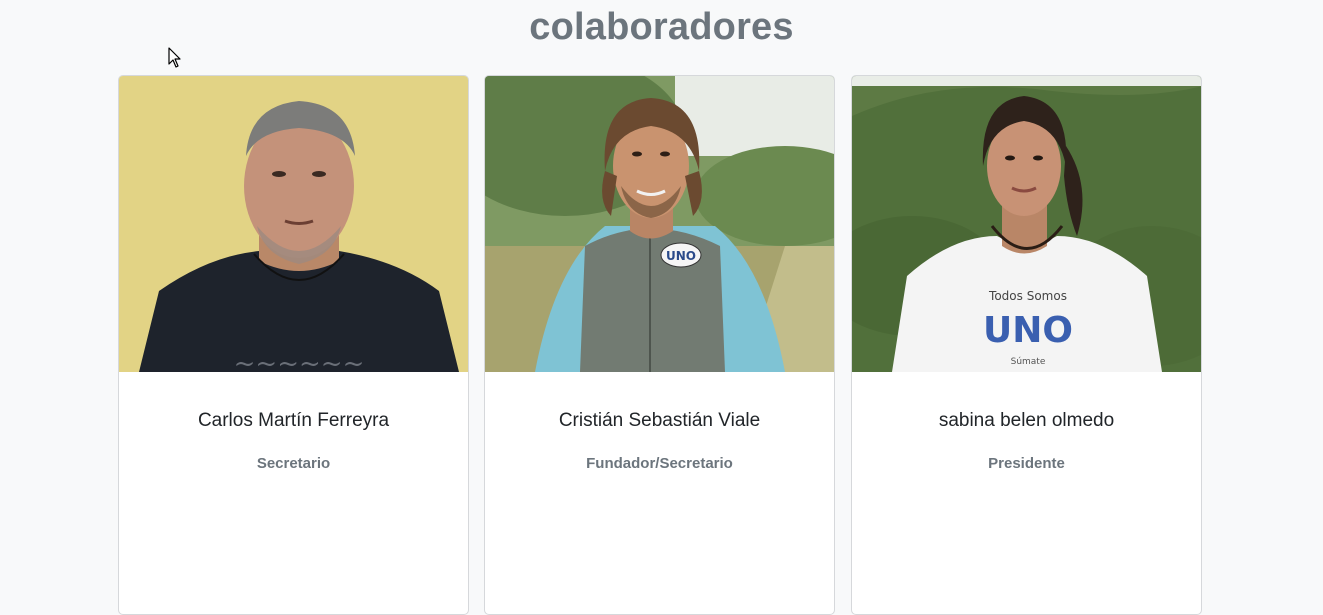  What do you see at coordinates (175, 58) in the screenshot?
I see `mouse-pointer-icon` at bounding box center [175, 58].